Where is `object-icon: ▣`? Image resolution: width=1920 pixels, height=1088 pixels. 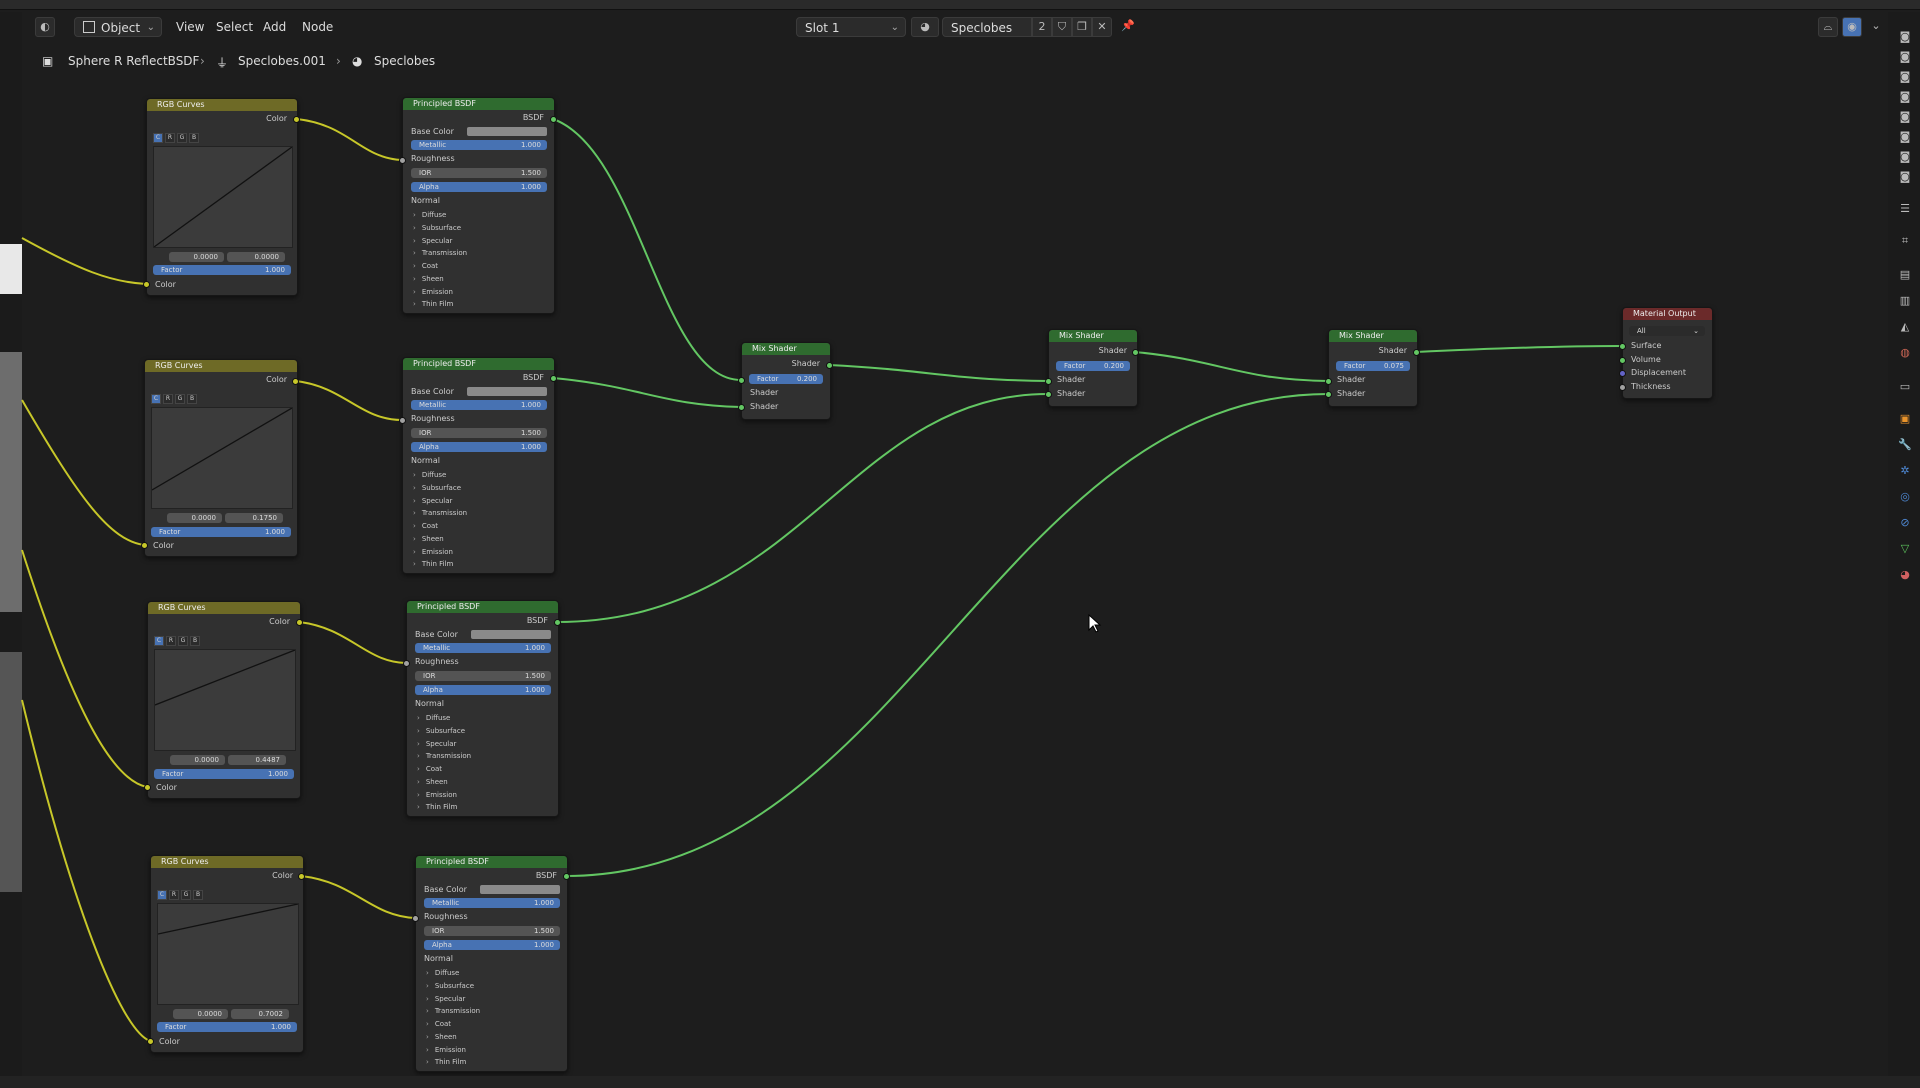 object-icon: ▣ is located at coordinates (1905, 419).